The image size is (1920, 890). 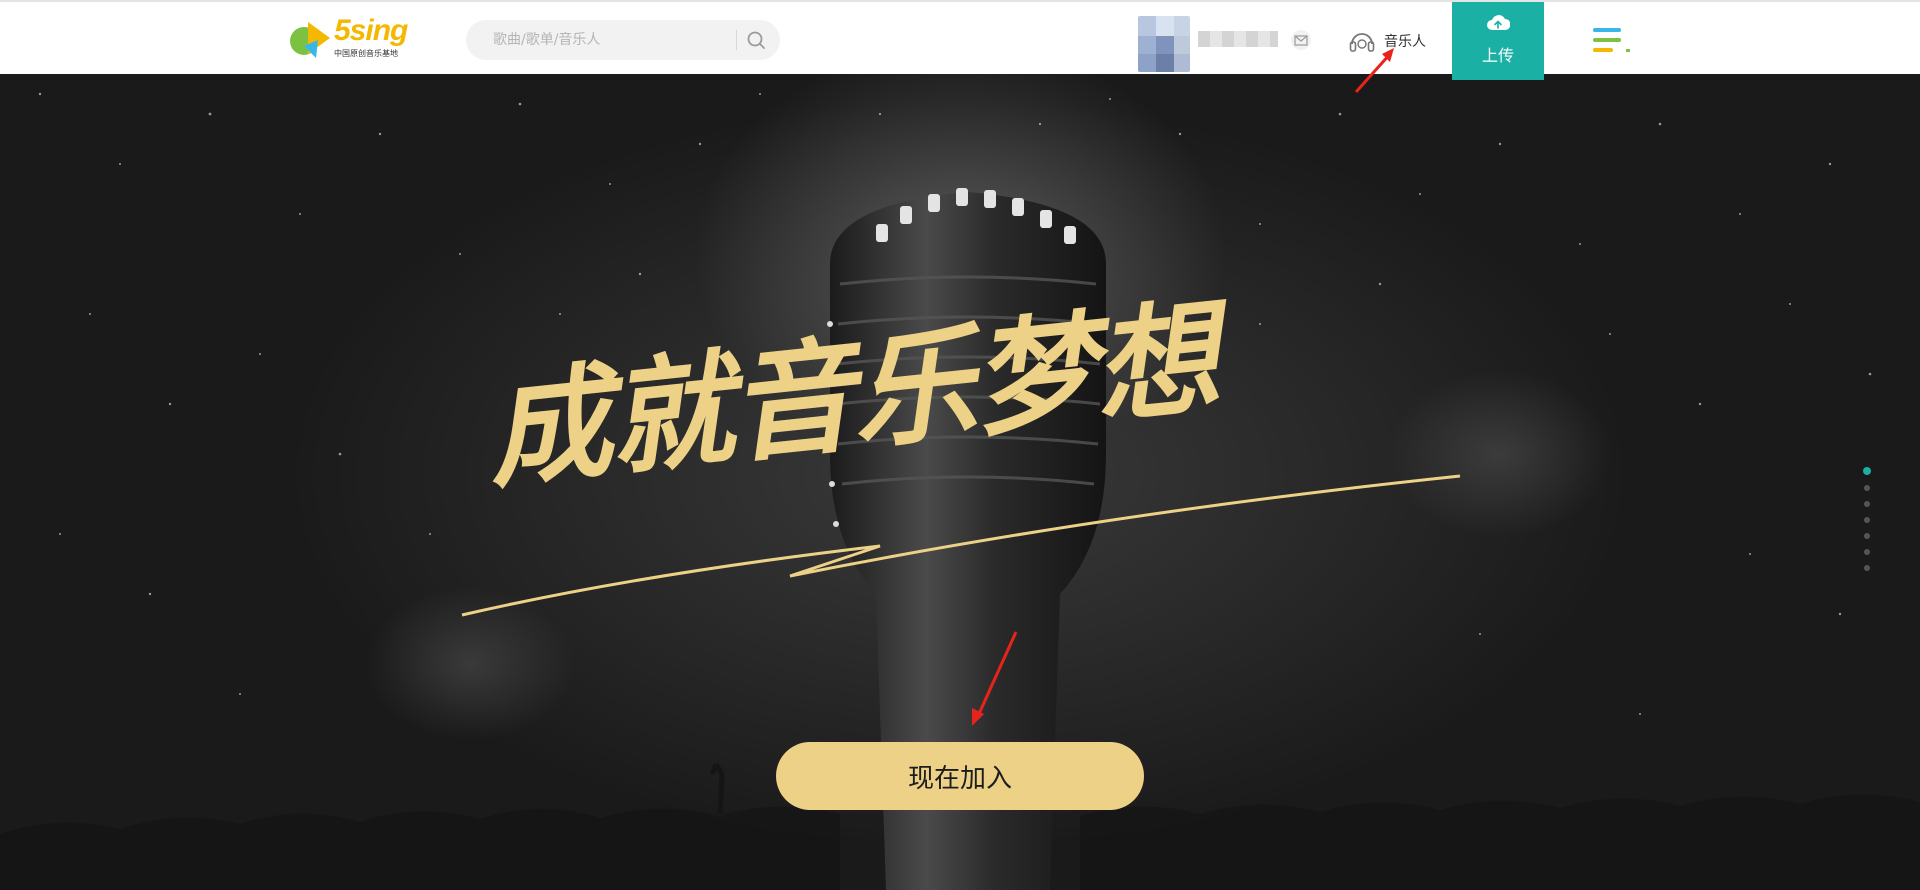 What do you see at coordinates (1362, 42) in the screenshot?
I see `headphones-icon` at bounding box center [1362, 42].